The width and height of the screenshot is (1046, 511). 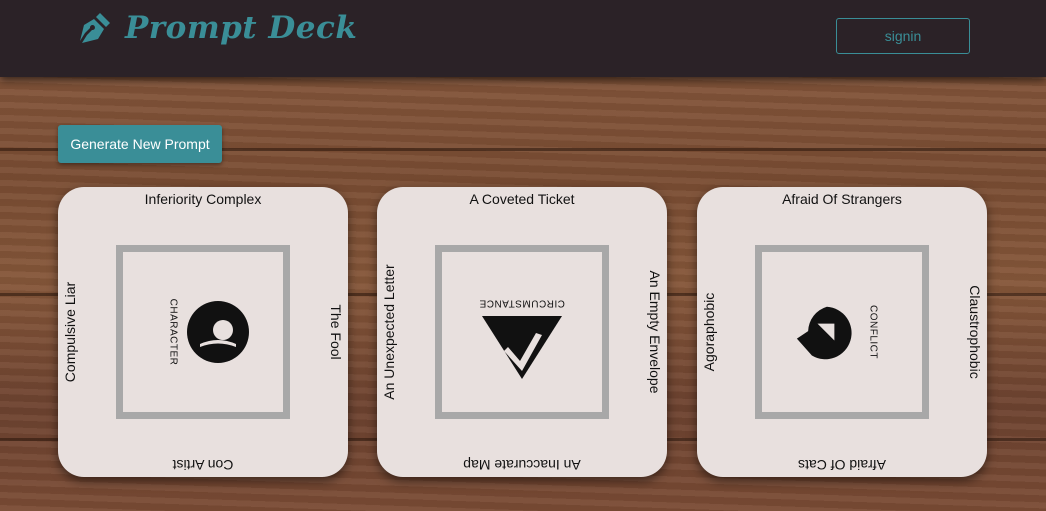 I want to click on circumstance-icon, so click(x=522, y=347).